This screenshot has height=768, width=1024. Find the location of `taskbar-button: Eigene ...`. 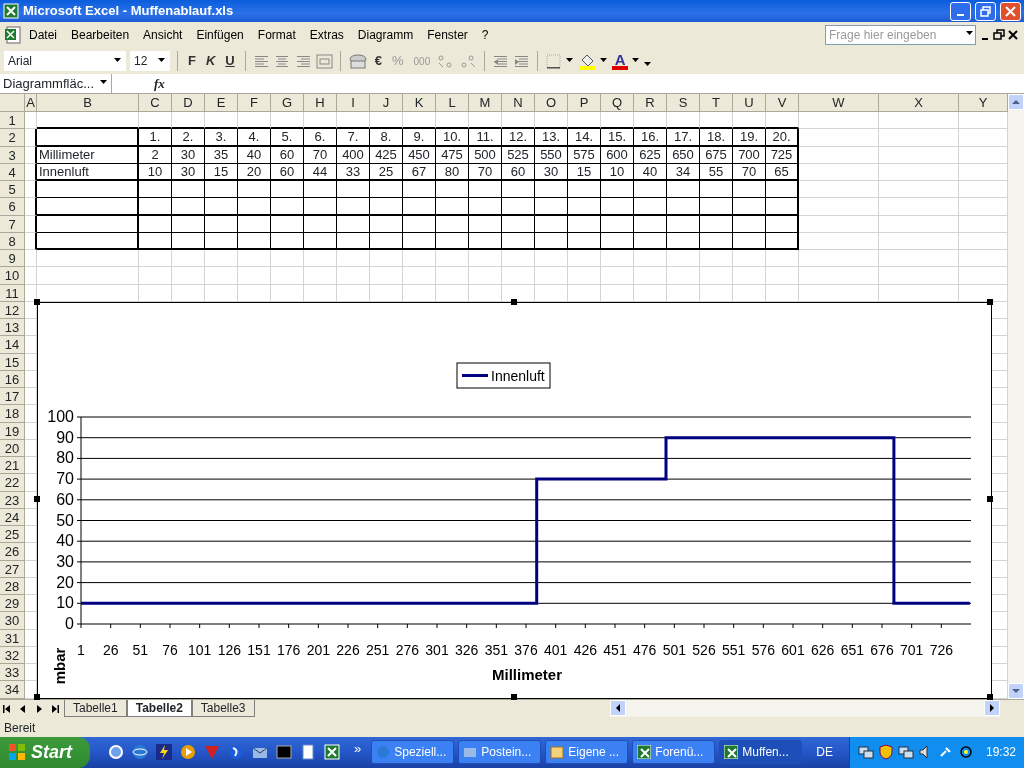

taskbar-button: Eigene ... is located at coordinates (587, 752).